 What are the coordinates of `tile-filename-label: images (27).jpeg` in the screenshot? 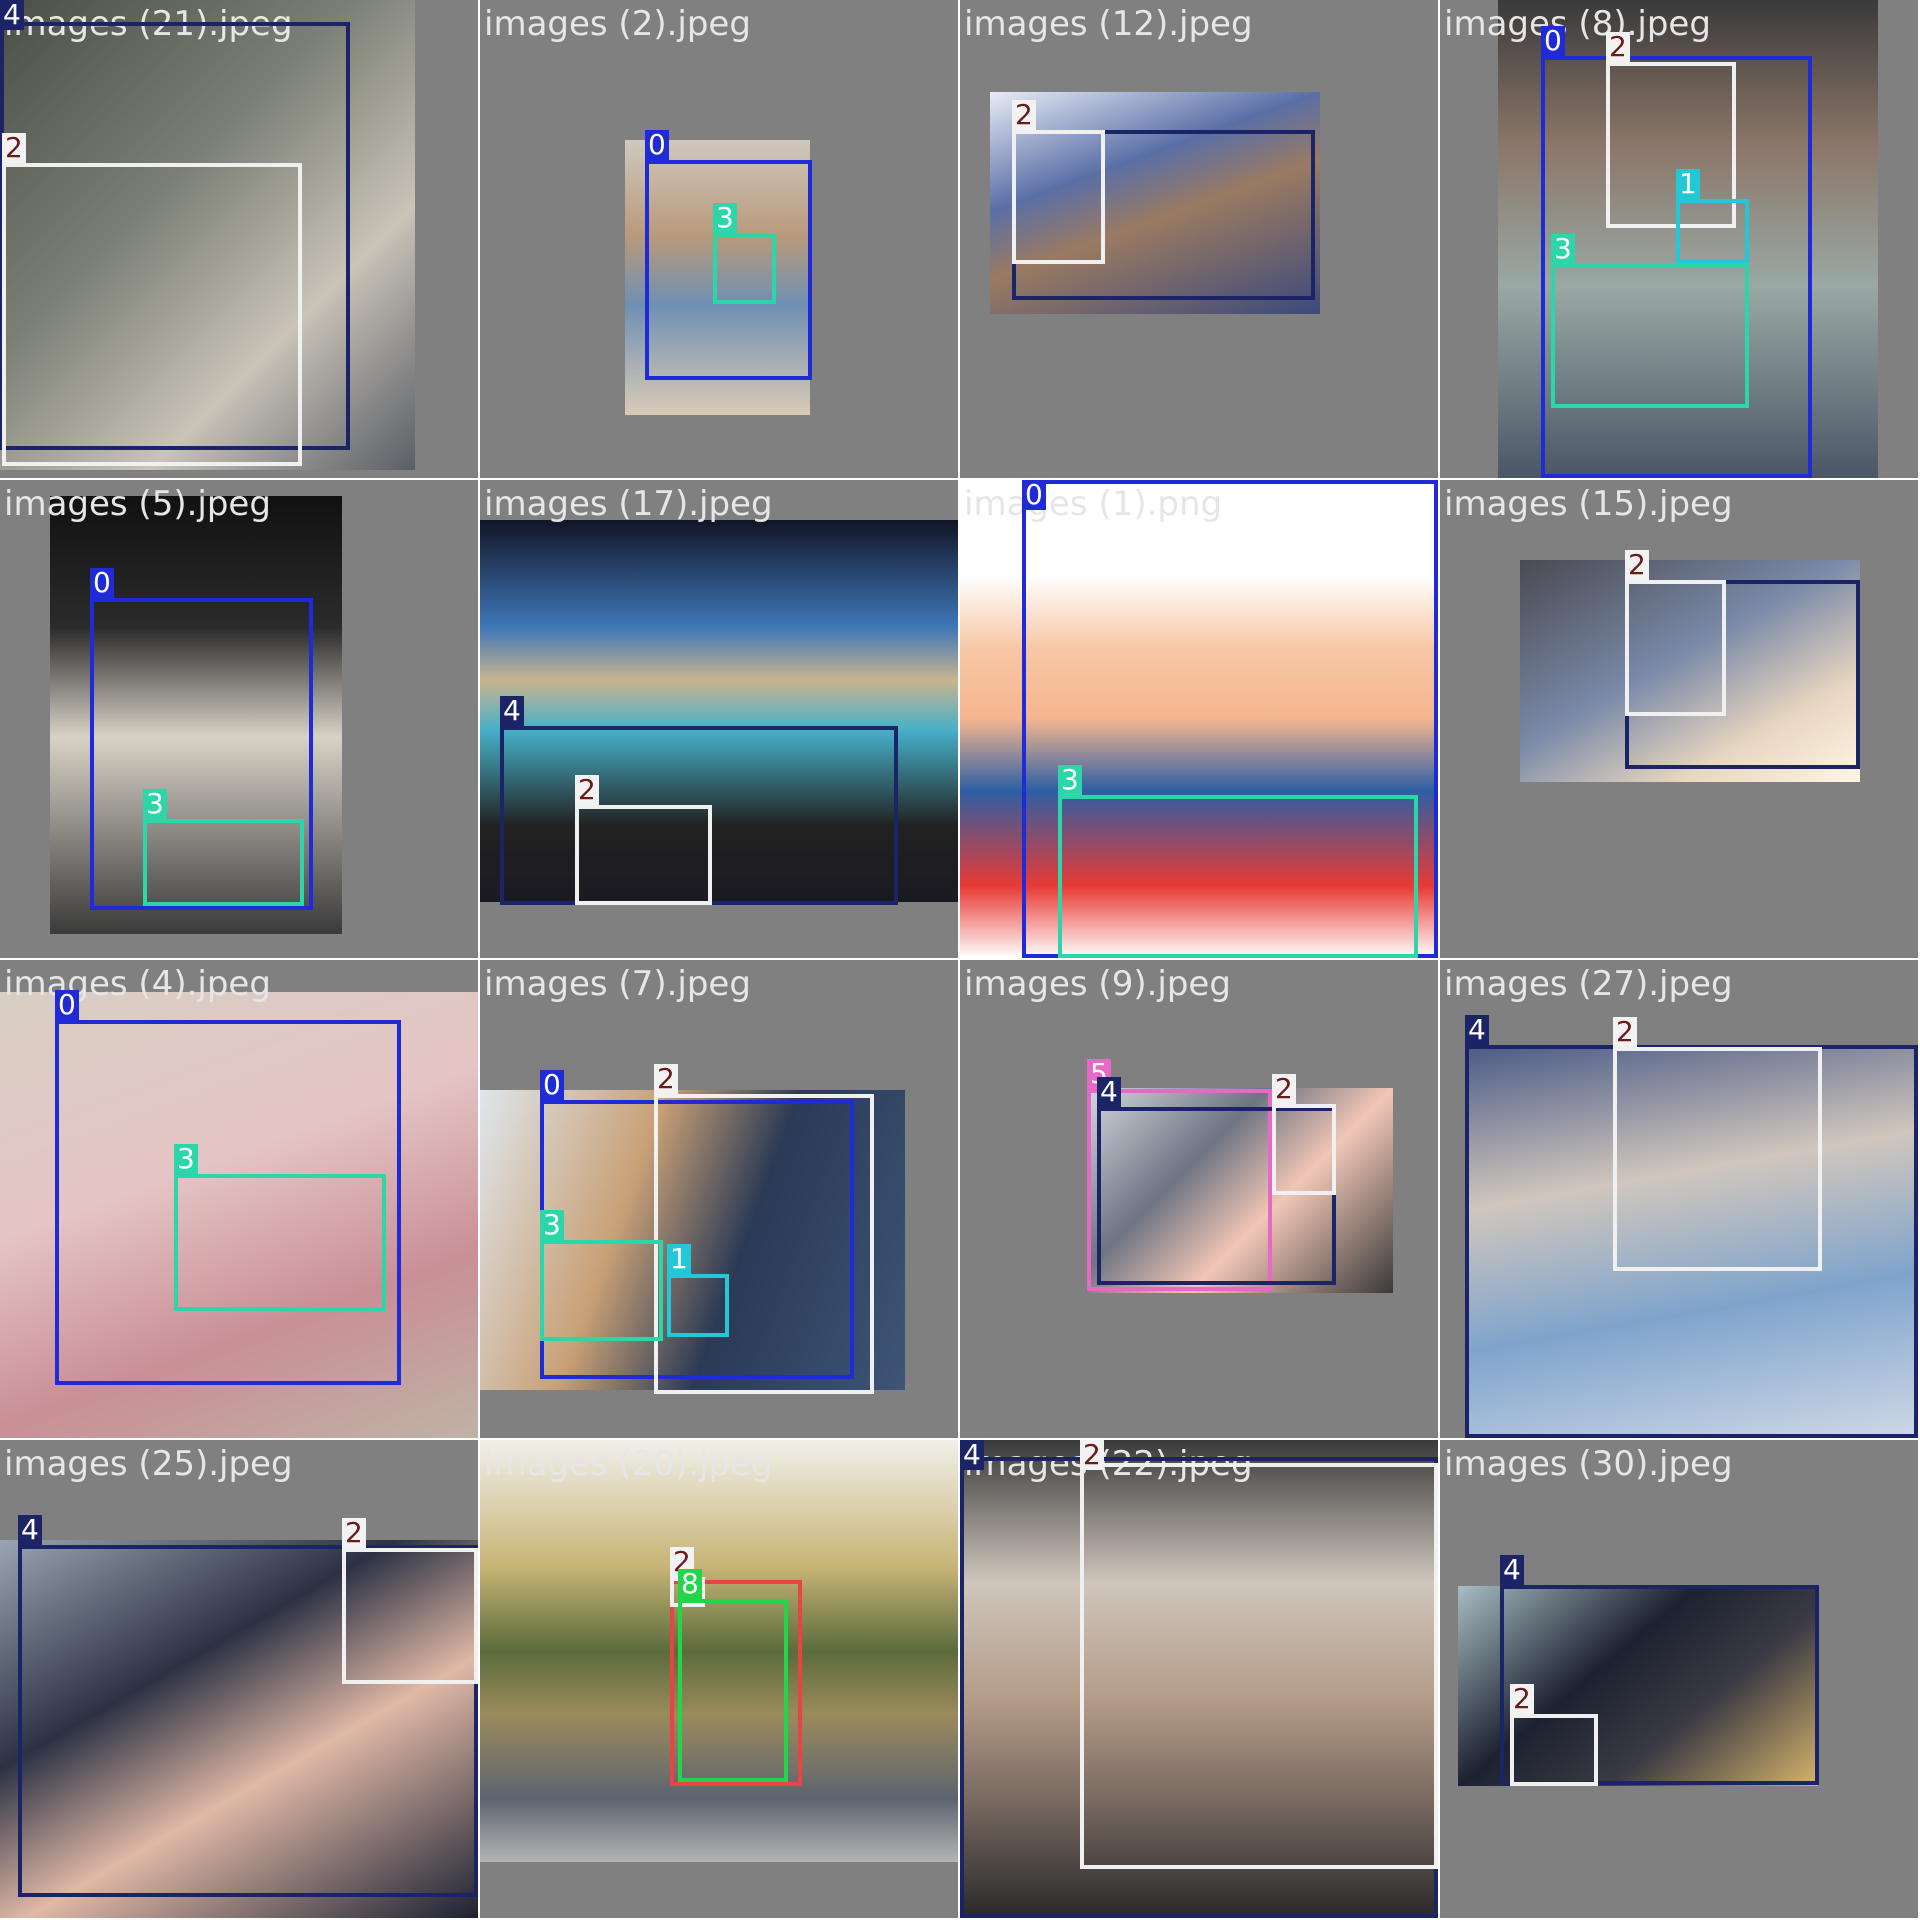 It's located at (1588, 984).